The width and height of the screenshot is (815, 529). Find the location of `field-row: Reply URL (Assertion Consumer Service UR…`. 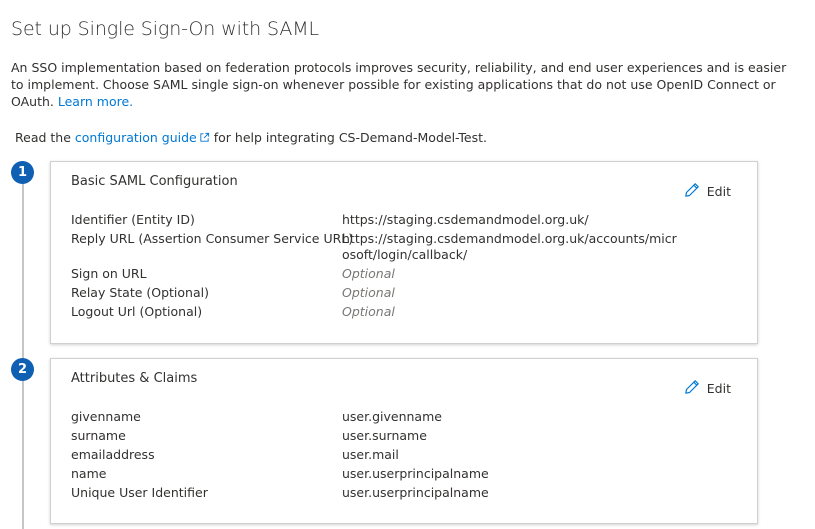

field-row: Reply URL (Assertion Consumer Service UR… is located at coordinates (401, 247).